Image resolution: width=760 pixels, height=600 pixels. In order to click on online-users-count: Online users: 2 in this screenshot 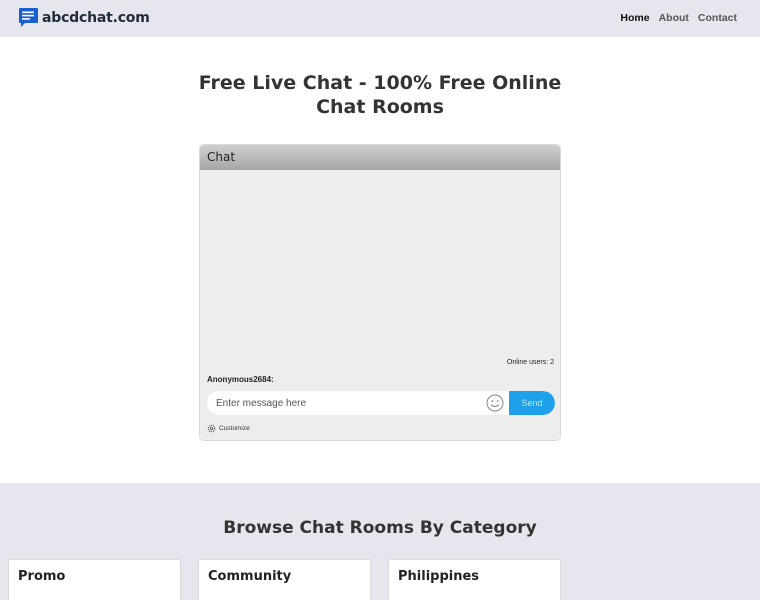, I will do `click(530, 362)`.